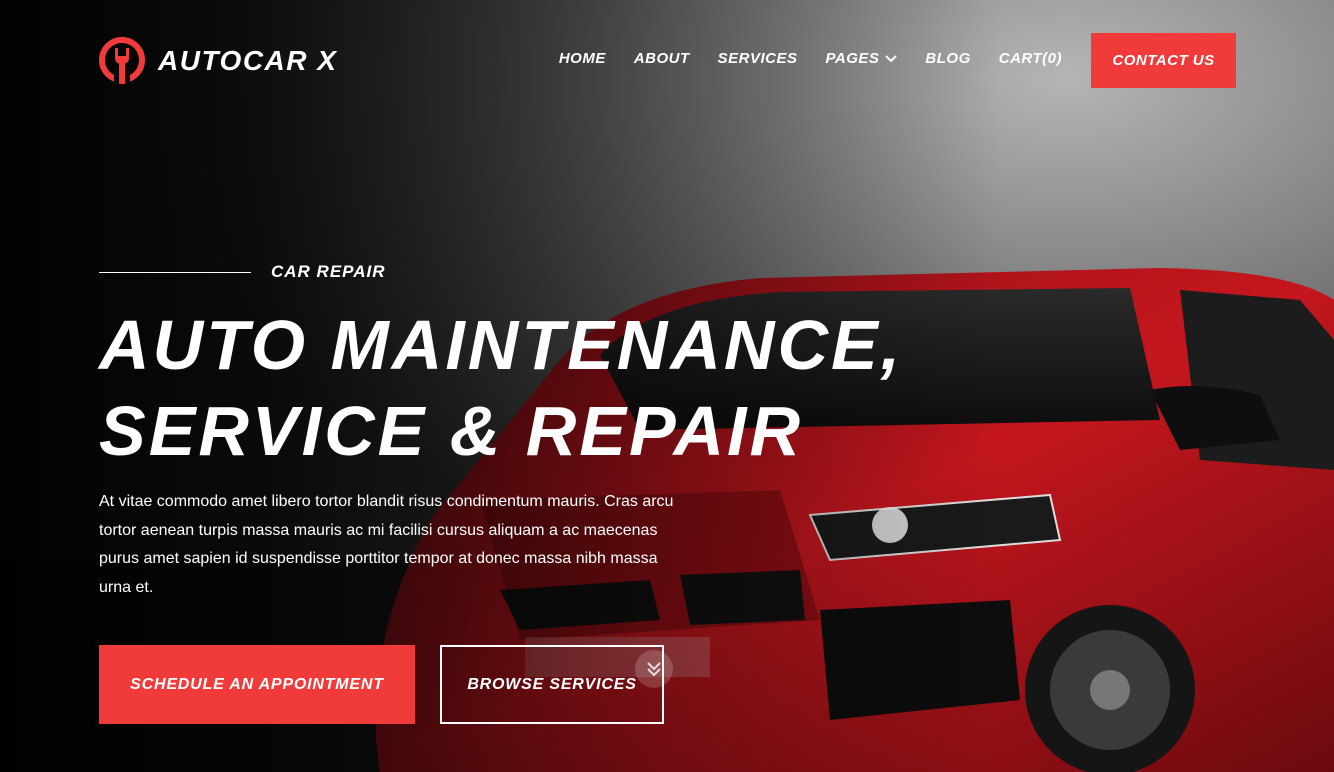 Image resolution: width=1334 pixels, height=772 pixels. Describe the element at coordinates (501, 272) in the screenshot. I see `hero-eyebrow: CAR REPAIR` at that location.